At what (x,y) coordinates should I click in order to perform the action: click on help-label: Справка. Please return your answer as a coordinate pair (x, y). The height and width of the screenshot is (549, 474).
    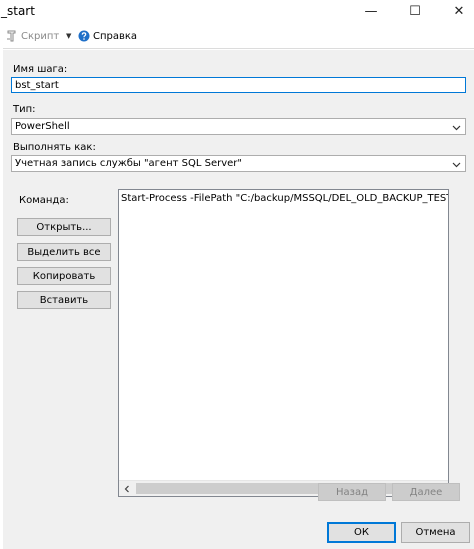
    Looking at the image, I should click on (115, 36).